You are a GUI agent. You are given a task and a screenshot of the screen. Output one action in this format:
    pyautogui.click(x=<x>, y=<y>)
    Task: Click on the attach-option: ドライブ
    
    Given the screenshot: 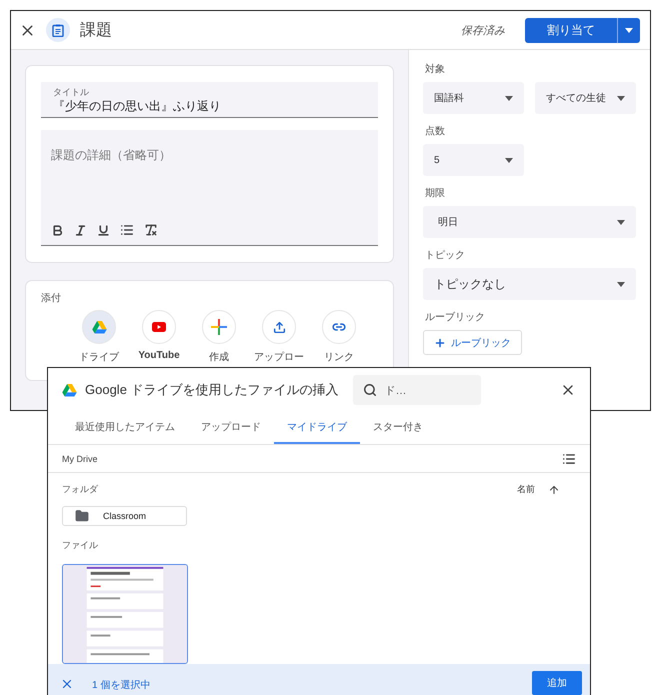 What is the action you would take?
    pyautogui.click(x=99, y=337)
    